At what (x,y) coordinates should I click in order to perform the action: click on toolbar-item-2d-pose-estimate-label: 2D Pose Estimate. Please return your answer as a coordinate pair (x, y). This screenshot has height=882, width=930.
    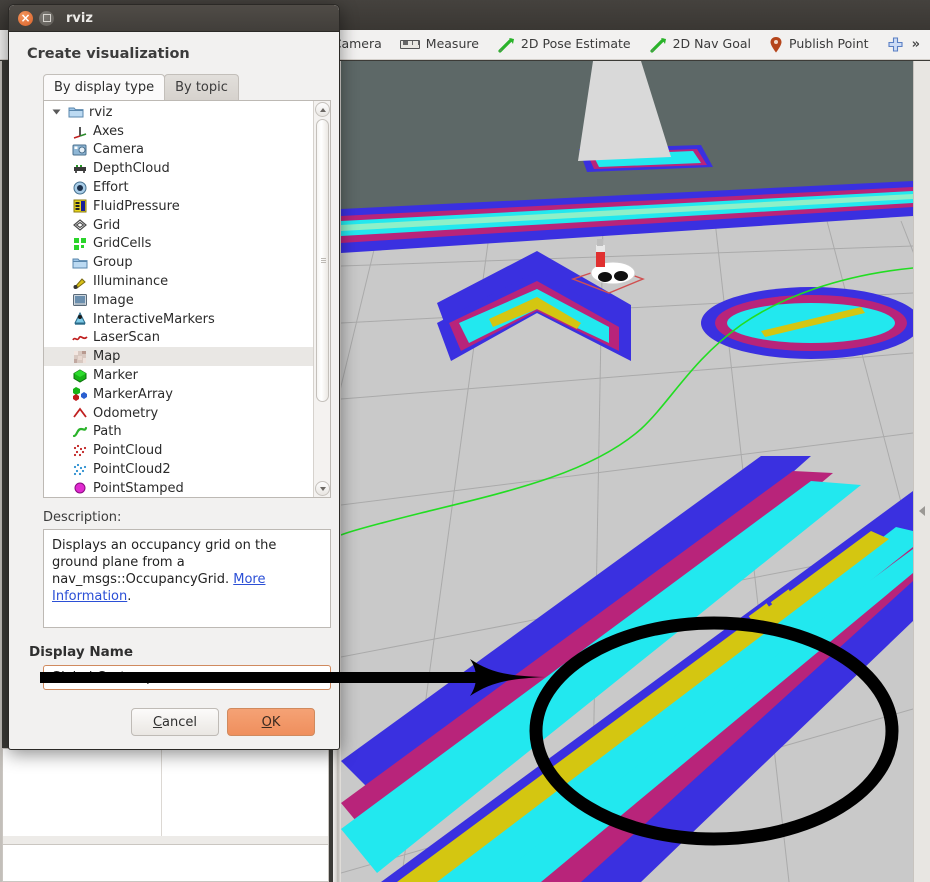
    Looking at the image, I should click on (575, 44).